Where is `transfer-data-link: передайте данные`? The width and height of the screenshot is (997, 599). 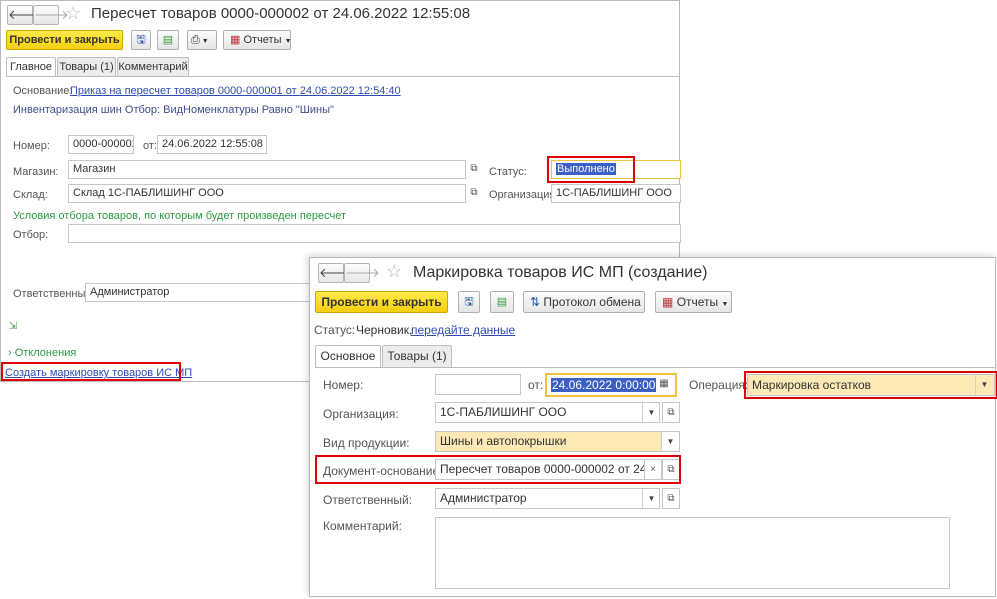 transfer-data-link: передайте данные is located at coordinates (463, 330).